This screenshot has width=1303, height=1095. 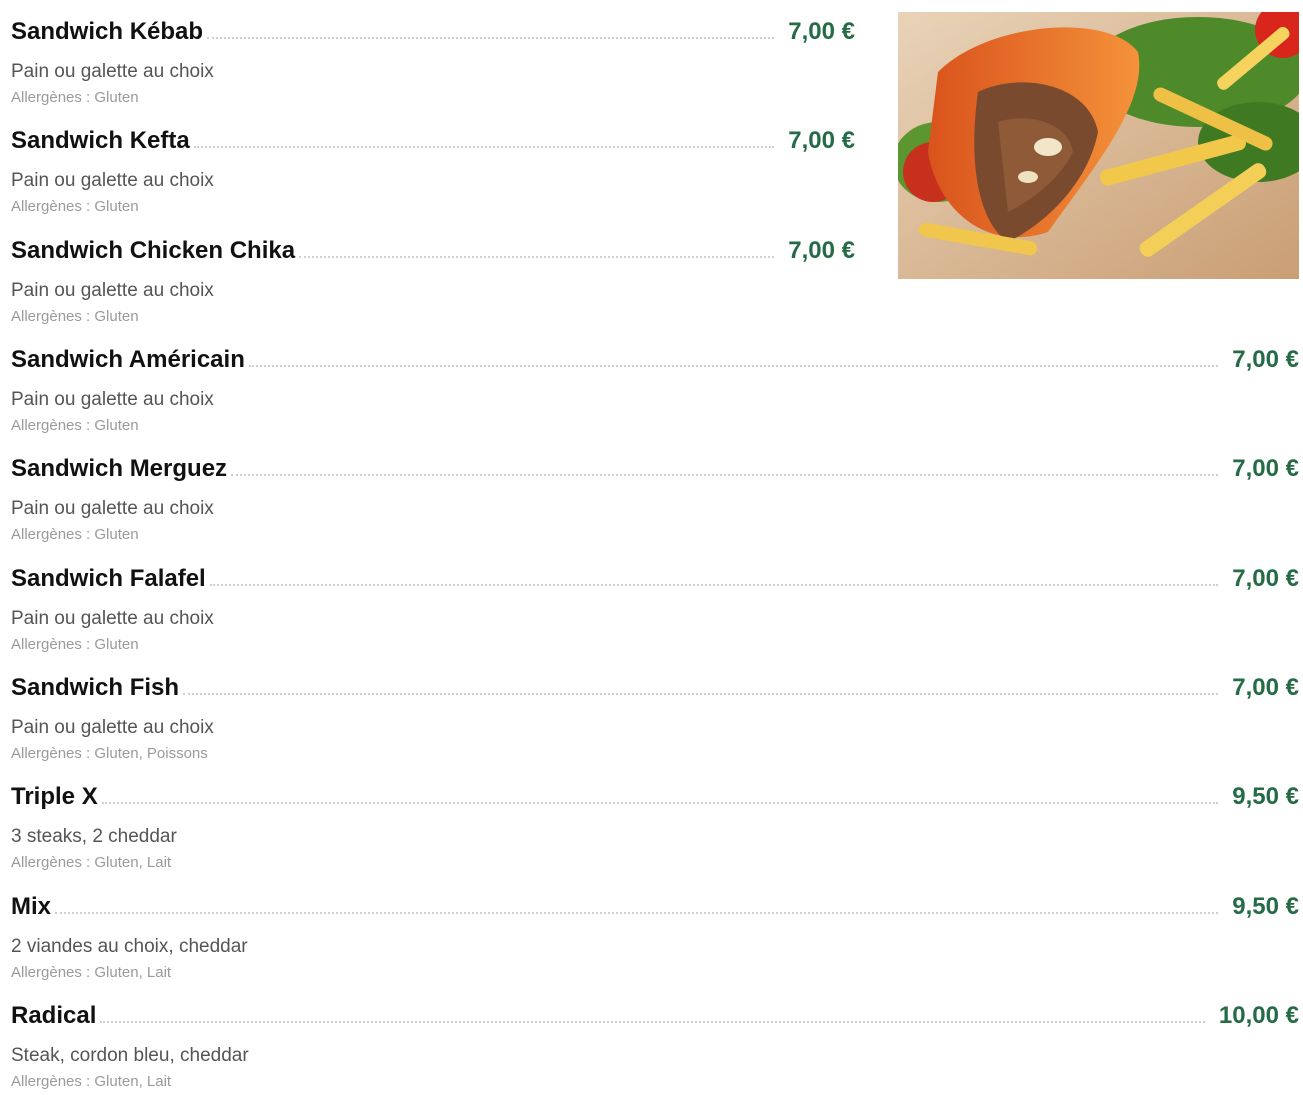 I want to click on kebab-photo, so click(x=1098, y=145).